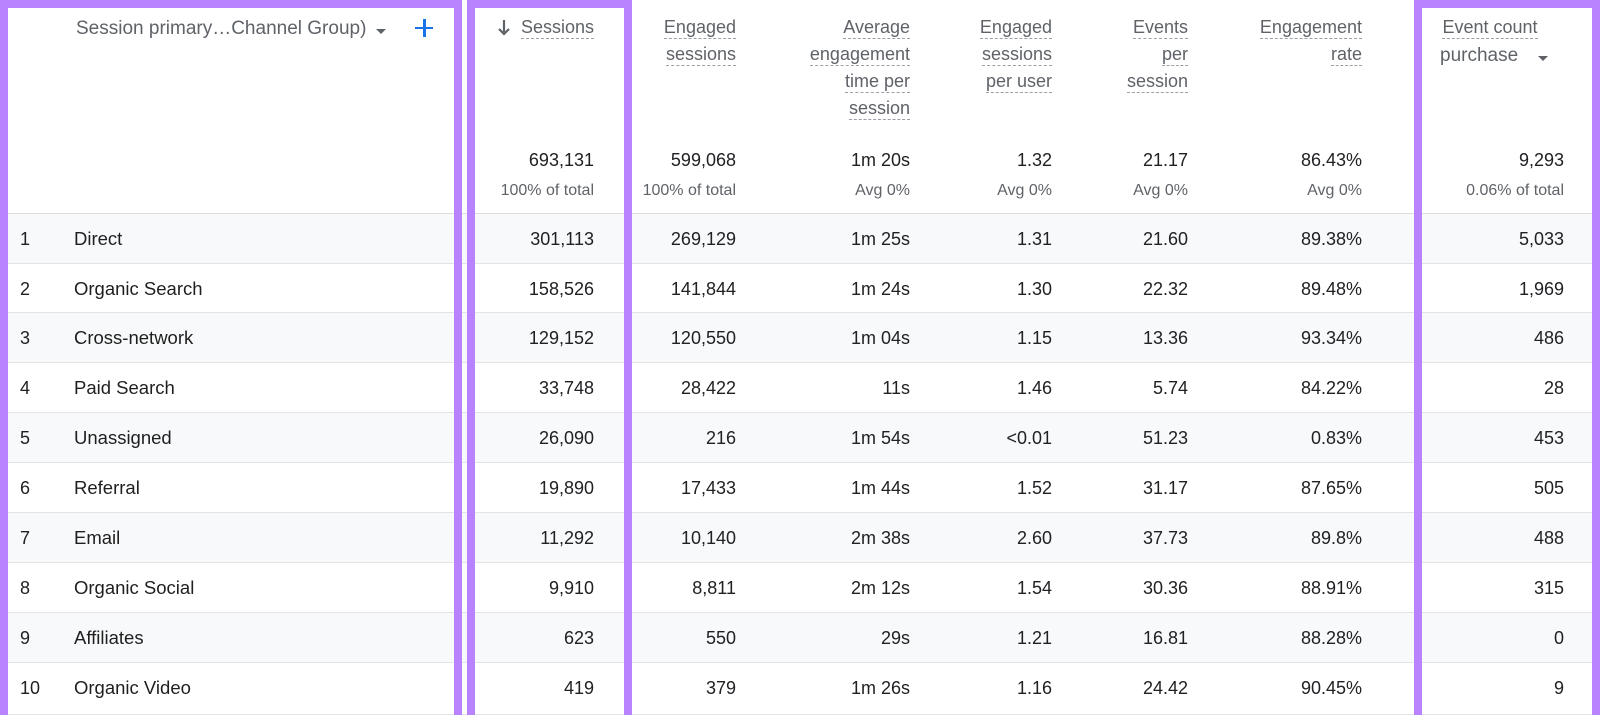 The width and height of the screenshot is (1600, 715). I want to click on avg-engagement-time-value: 1m 44s, so click(880, 488).